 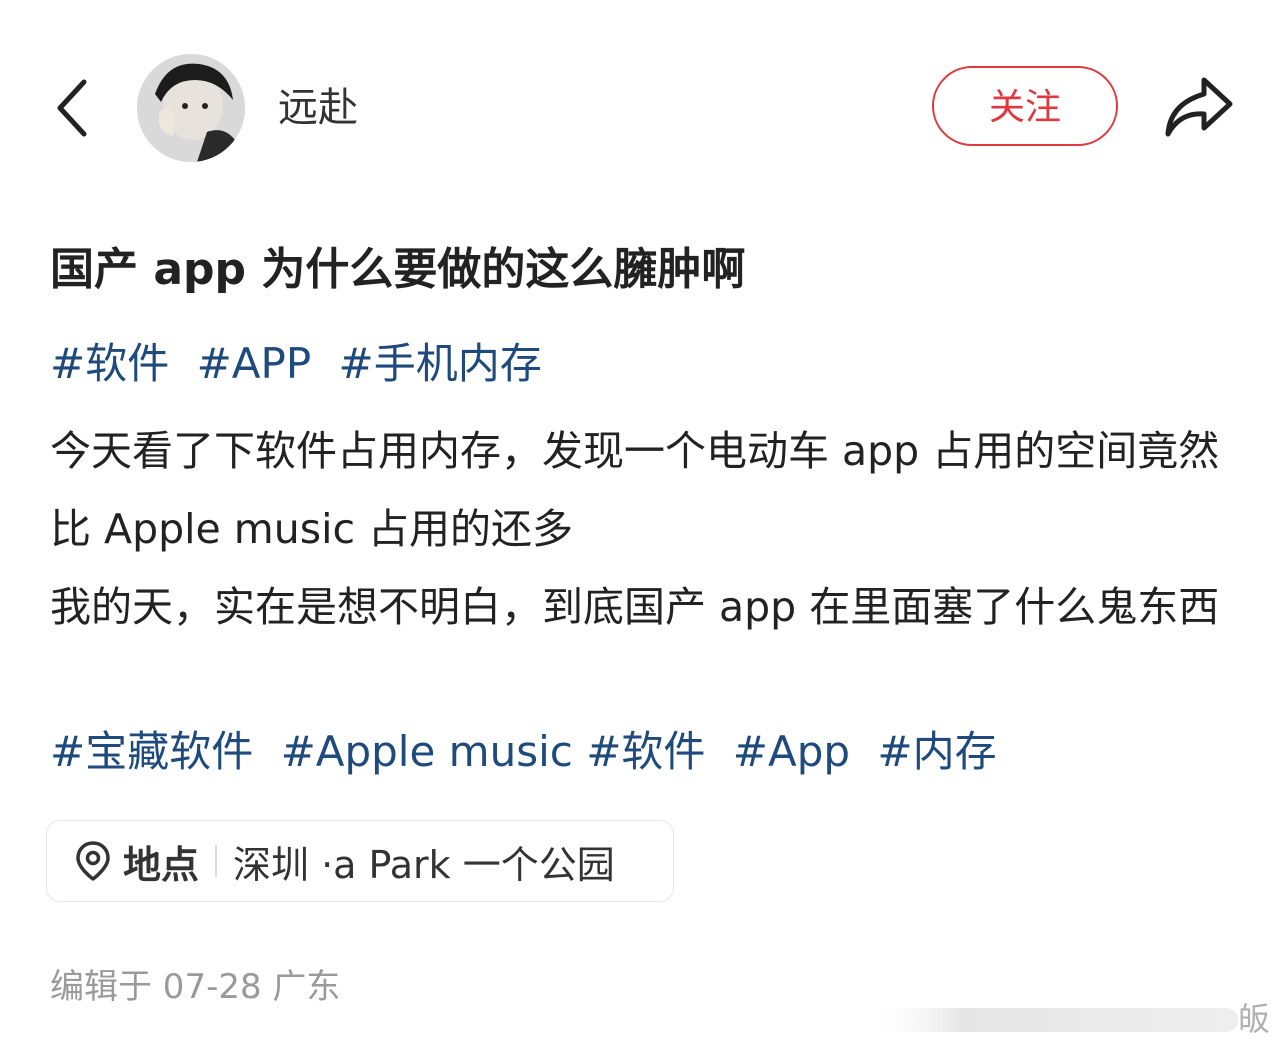 I want to click on tag-link: #内存, so click(x=936, y=751).